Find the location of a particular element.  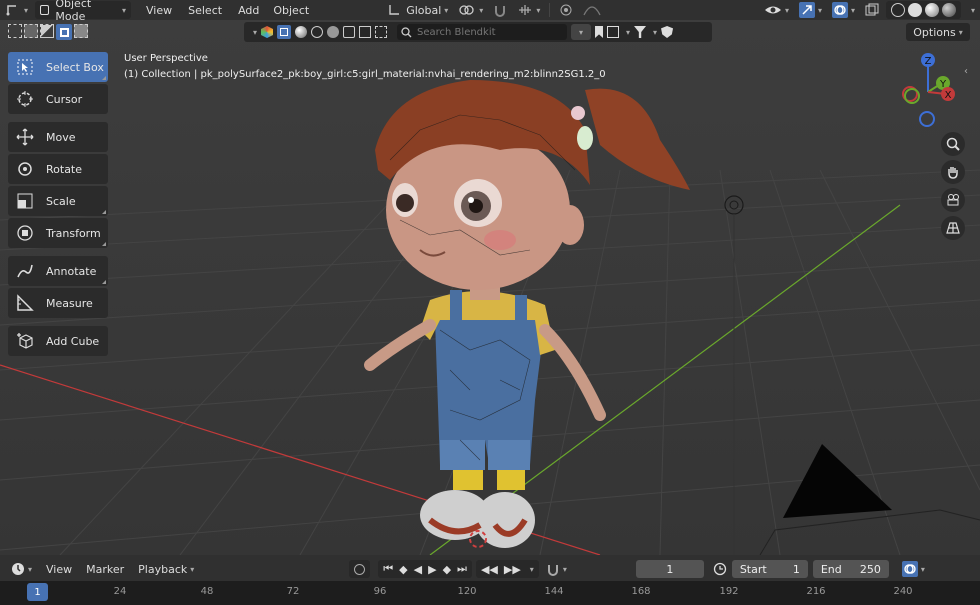

snap-icon is located at coordinates (500, 10).